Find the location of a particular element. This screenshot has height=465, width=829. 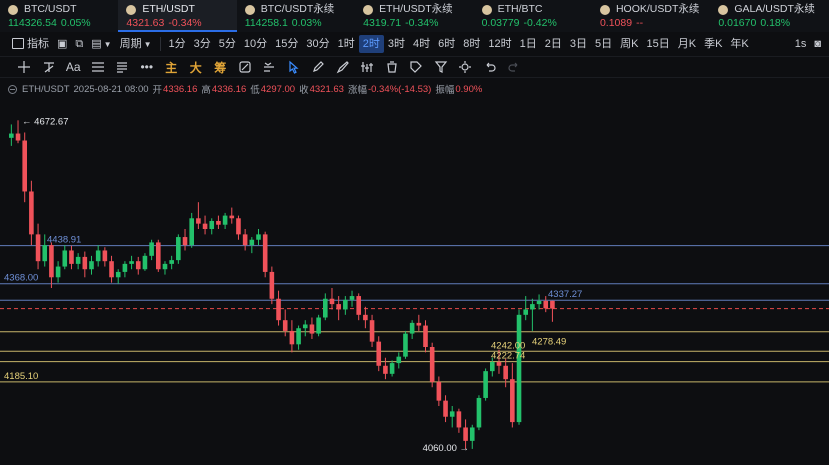

ticker-eth-btc: ETH/BTC 0.03779 -0.42% is located at coordinates (533, 16).